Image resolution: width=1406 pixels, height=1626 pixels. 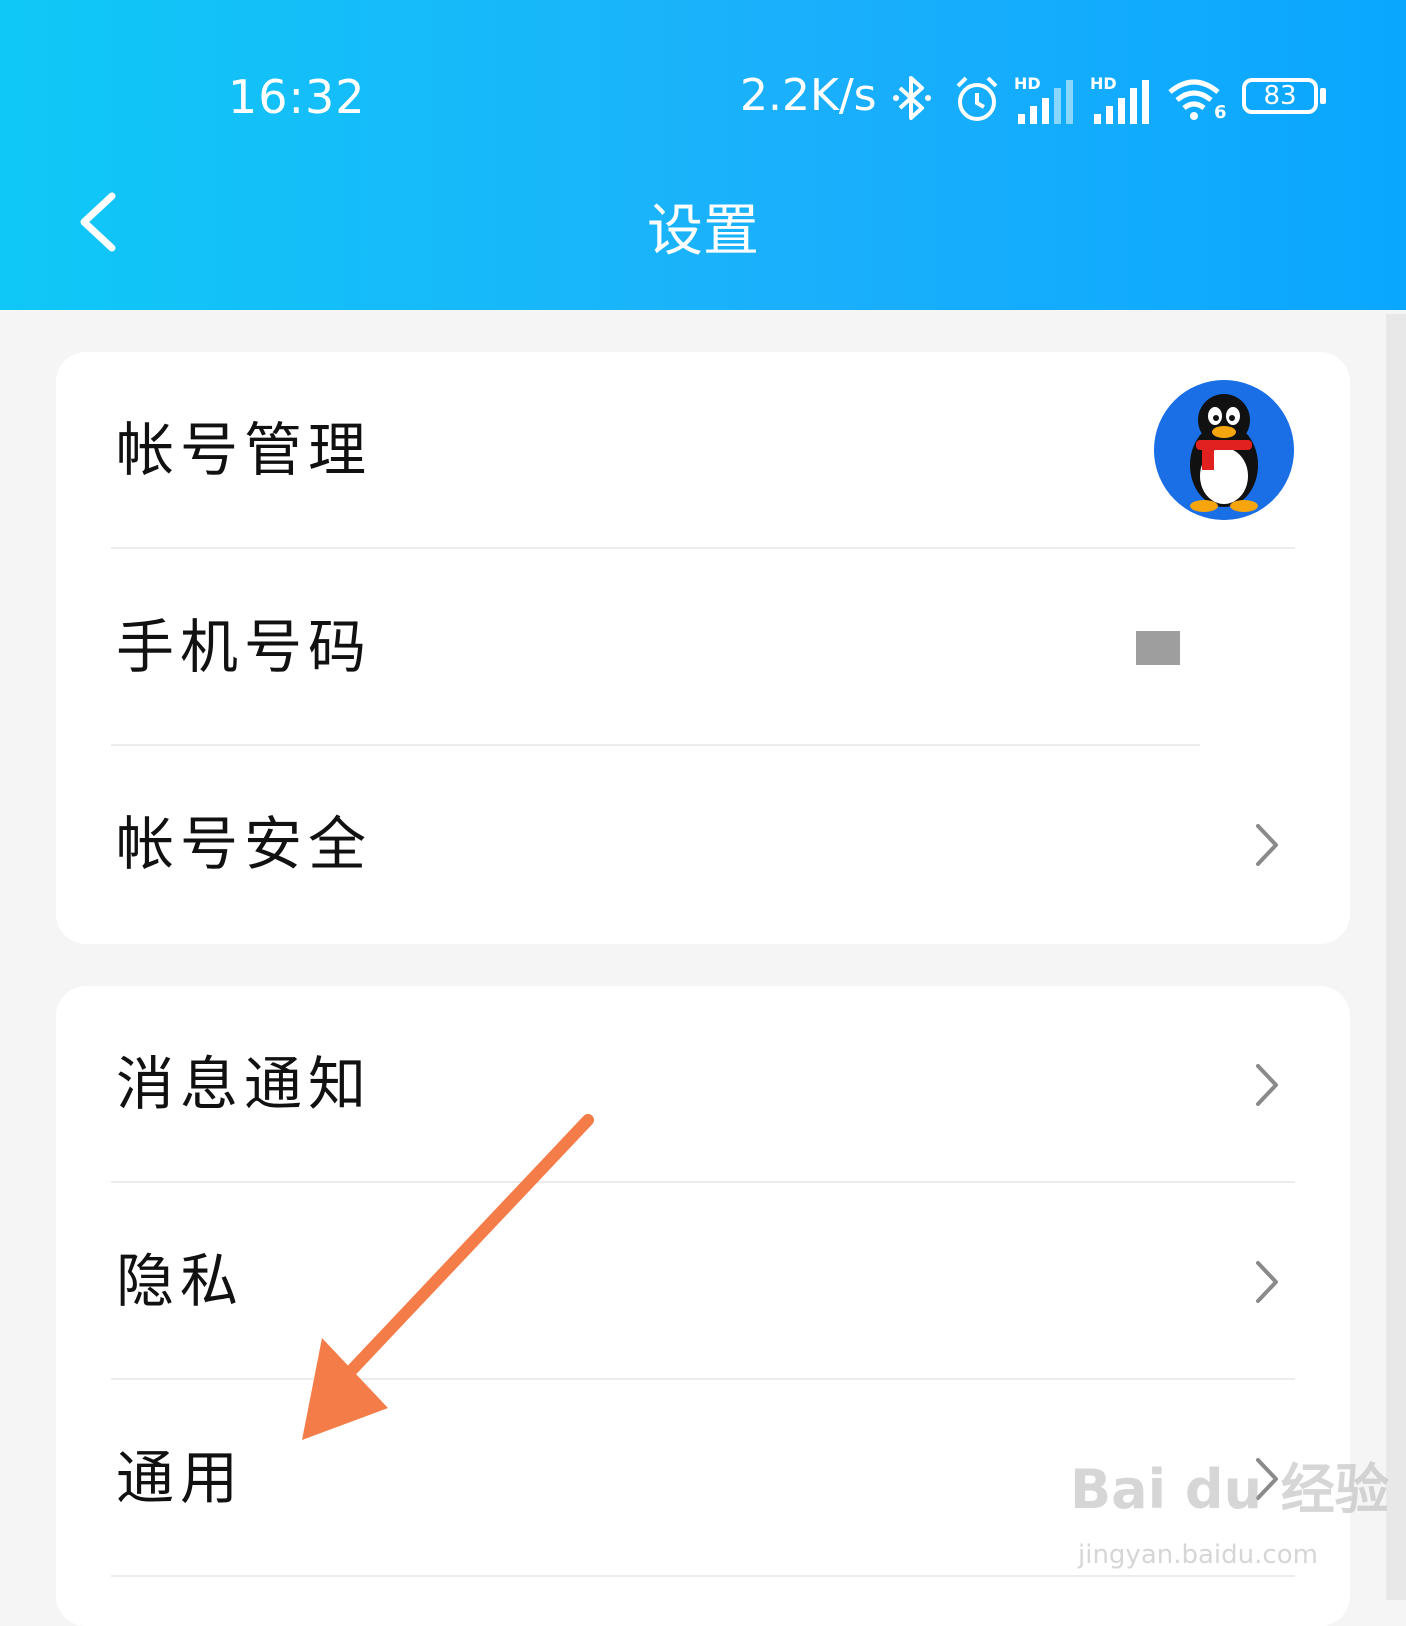 What do you see at coordinates (1229, 1489) in the screenshot?
I see `watermark-brand: Bai du 经验` at bounding box center [1229, 1489].